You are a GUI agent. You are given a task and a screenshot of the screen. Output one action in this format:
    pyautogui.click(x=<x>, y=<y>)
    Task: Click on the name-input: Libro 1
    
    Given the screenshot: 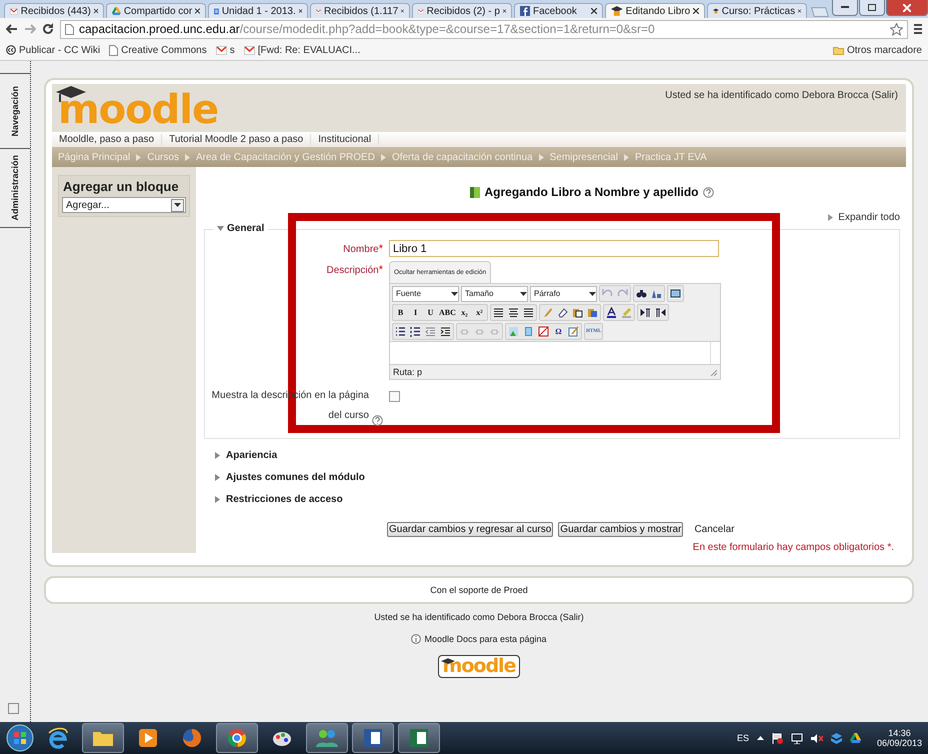 What is the action you would take?
    pyautogui.click(x=554, y=248)
    